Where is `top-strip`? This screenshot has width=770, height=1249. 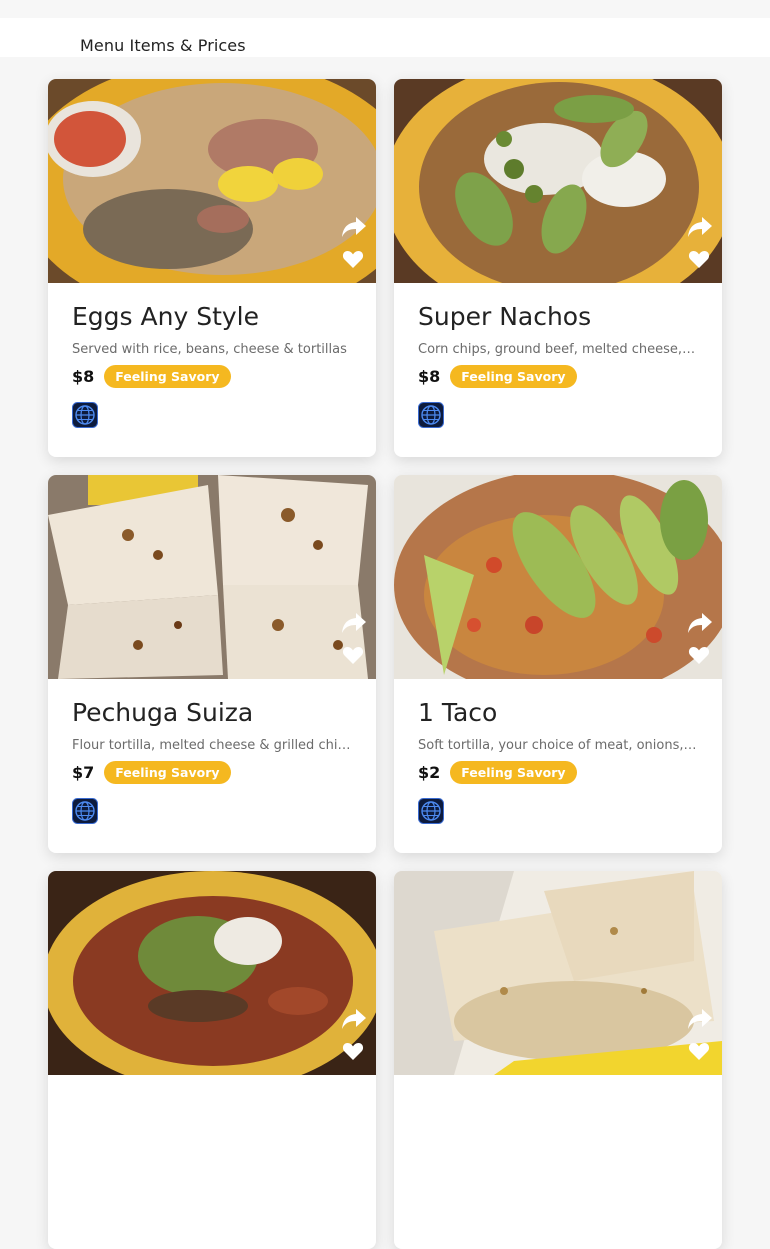
top-strip is located at coordinates (385, 9).